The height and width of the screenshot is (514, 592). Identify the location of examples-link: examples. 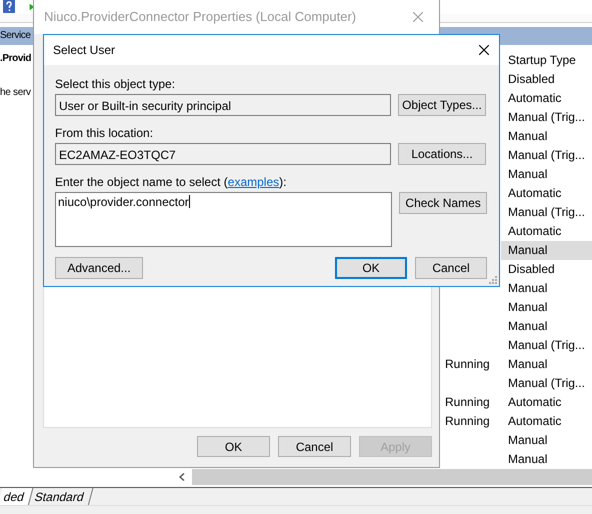
(254, 182).